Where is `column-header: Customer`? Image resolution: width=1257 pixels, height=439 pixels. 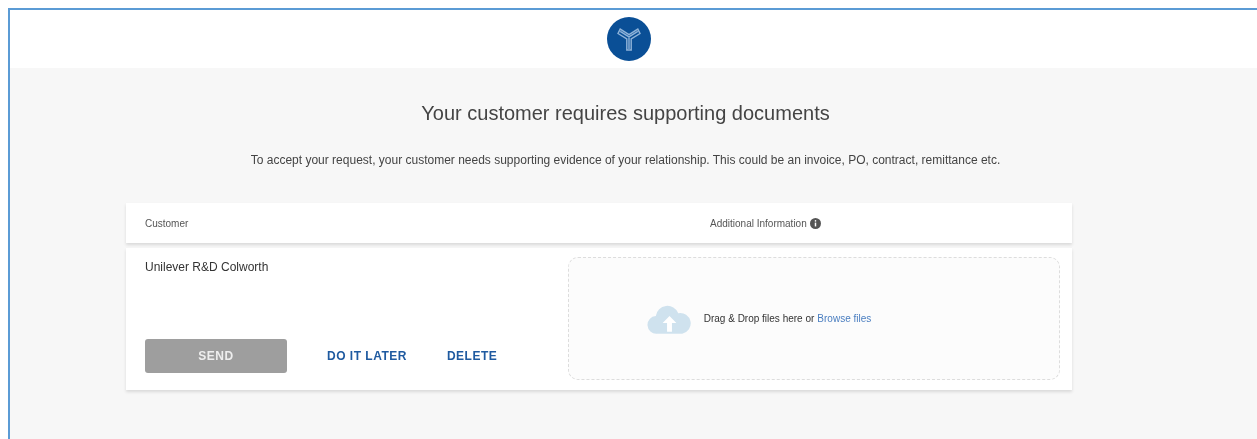
column-header: Customer is located at coordinates (167, 223).